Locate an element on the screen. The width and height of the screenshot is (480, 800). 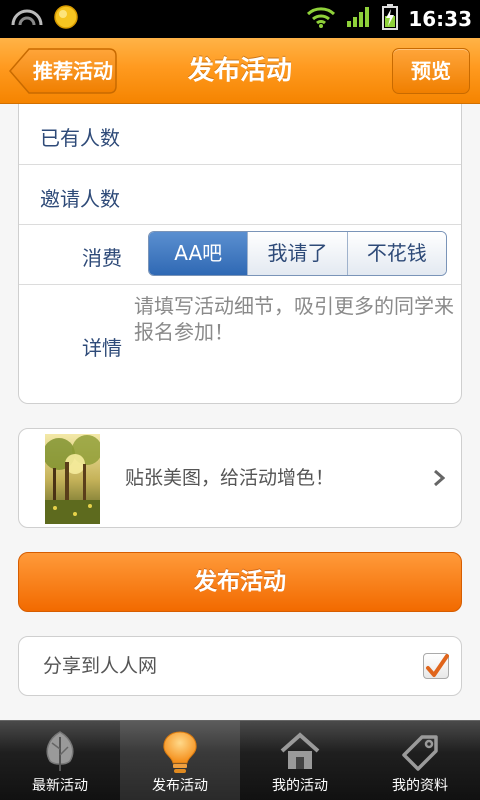
chevron-right-icon is located at coordinates (439, 480).